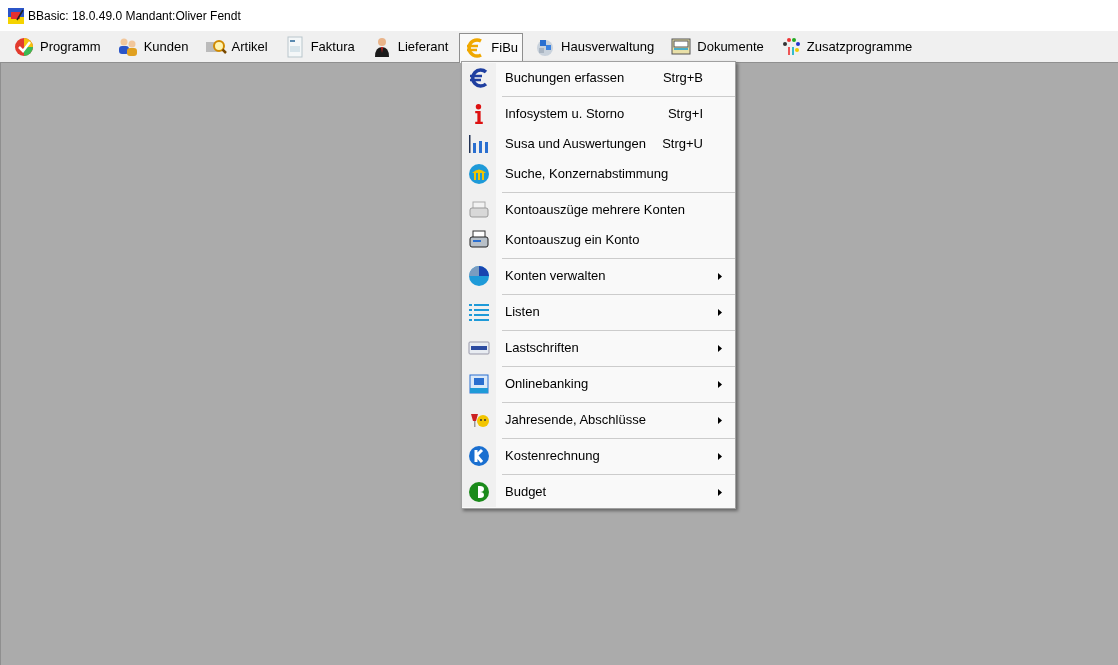  What do you see at coordinates (479, 174) in the screenshot?
I see `pillars-icon` at bounding box center [479, 174].